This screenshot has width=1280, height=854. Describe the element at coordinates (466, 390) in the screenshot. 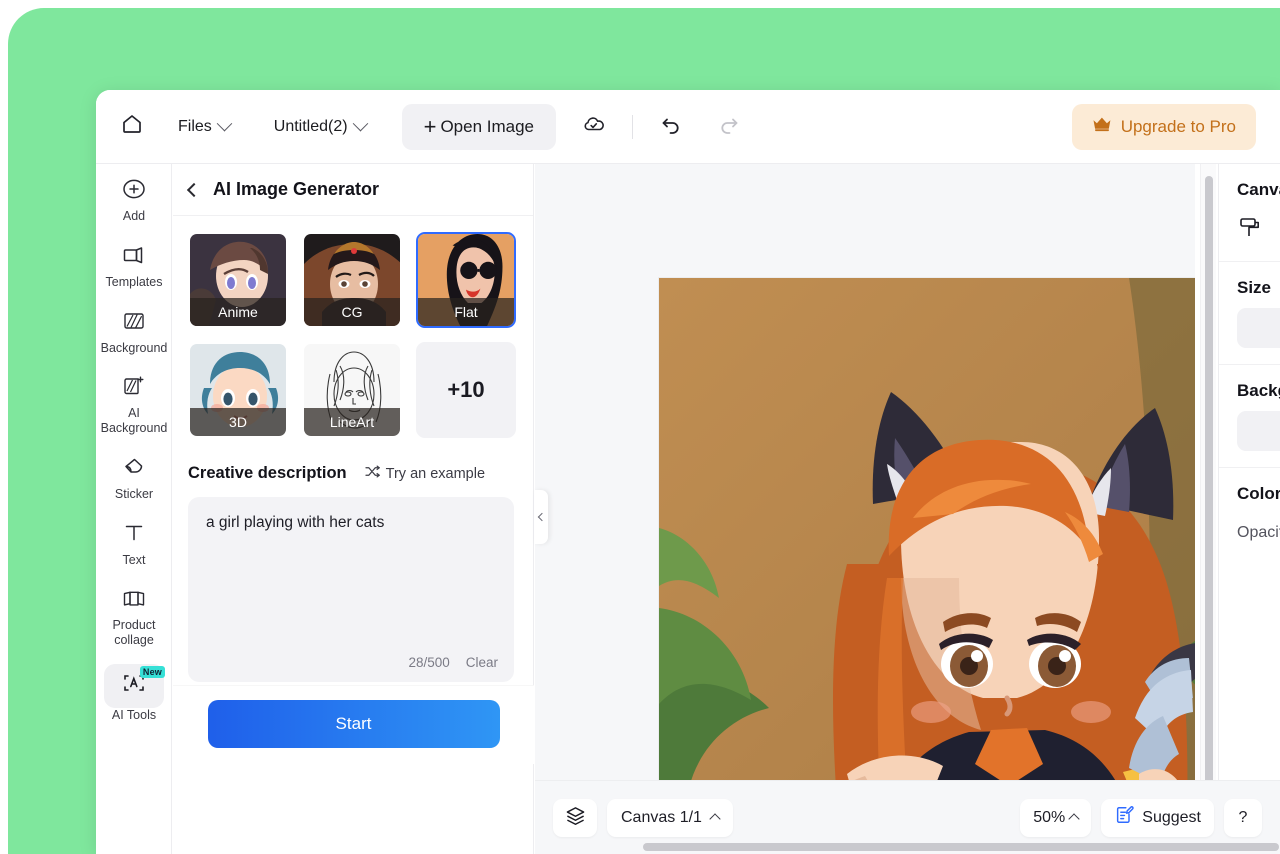

I see `more-styles-button: +10` at that location.